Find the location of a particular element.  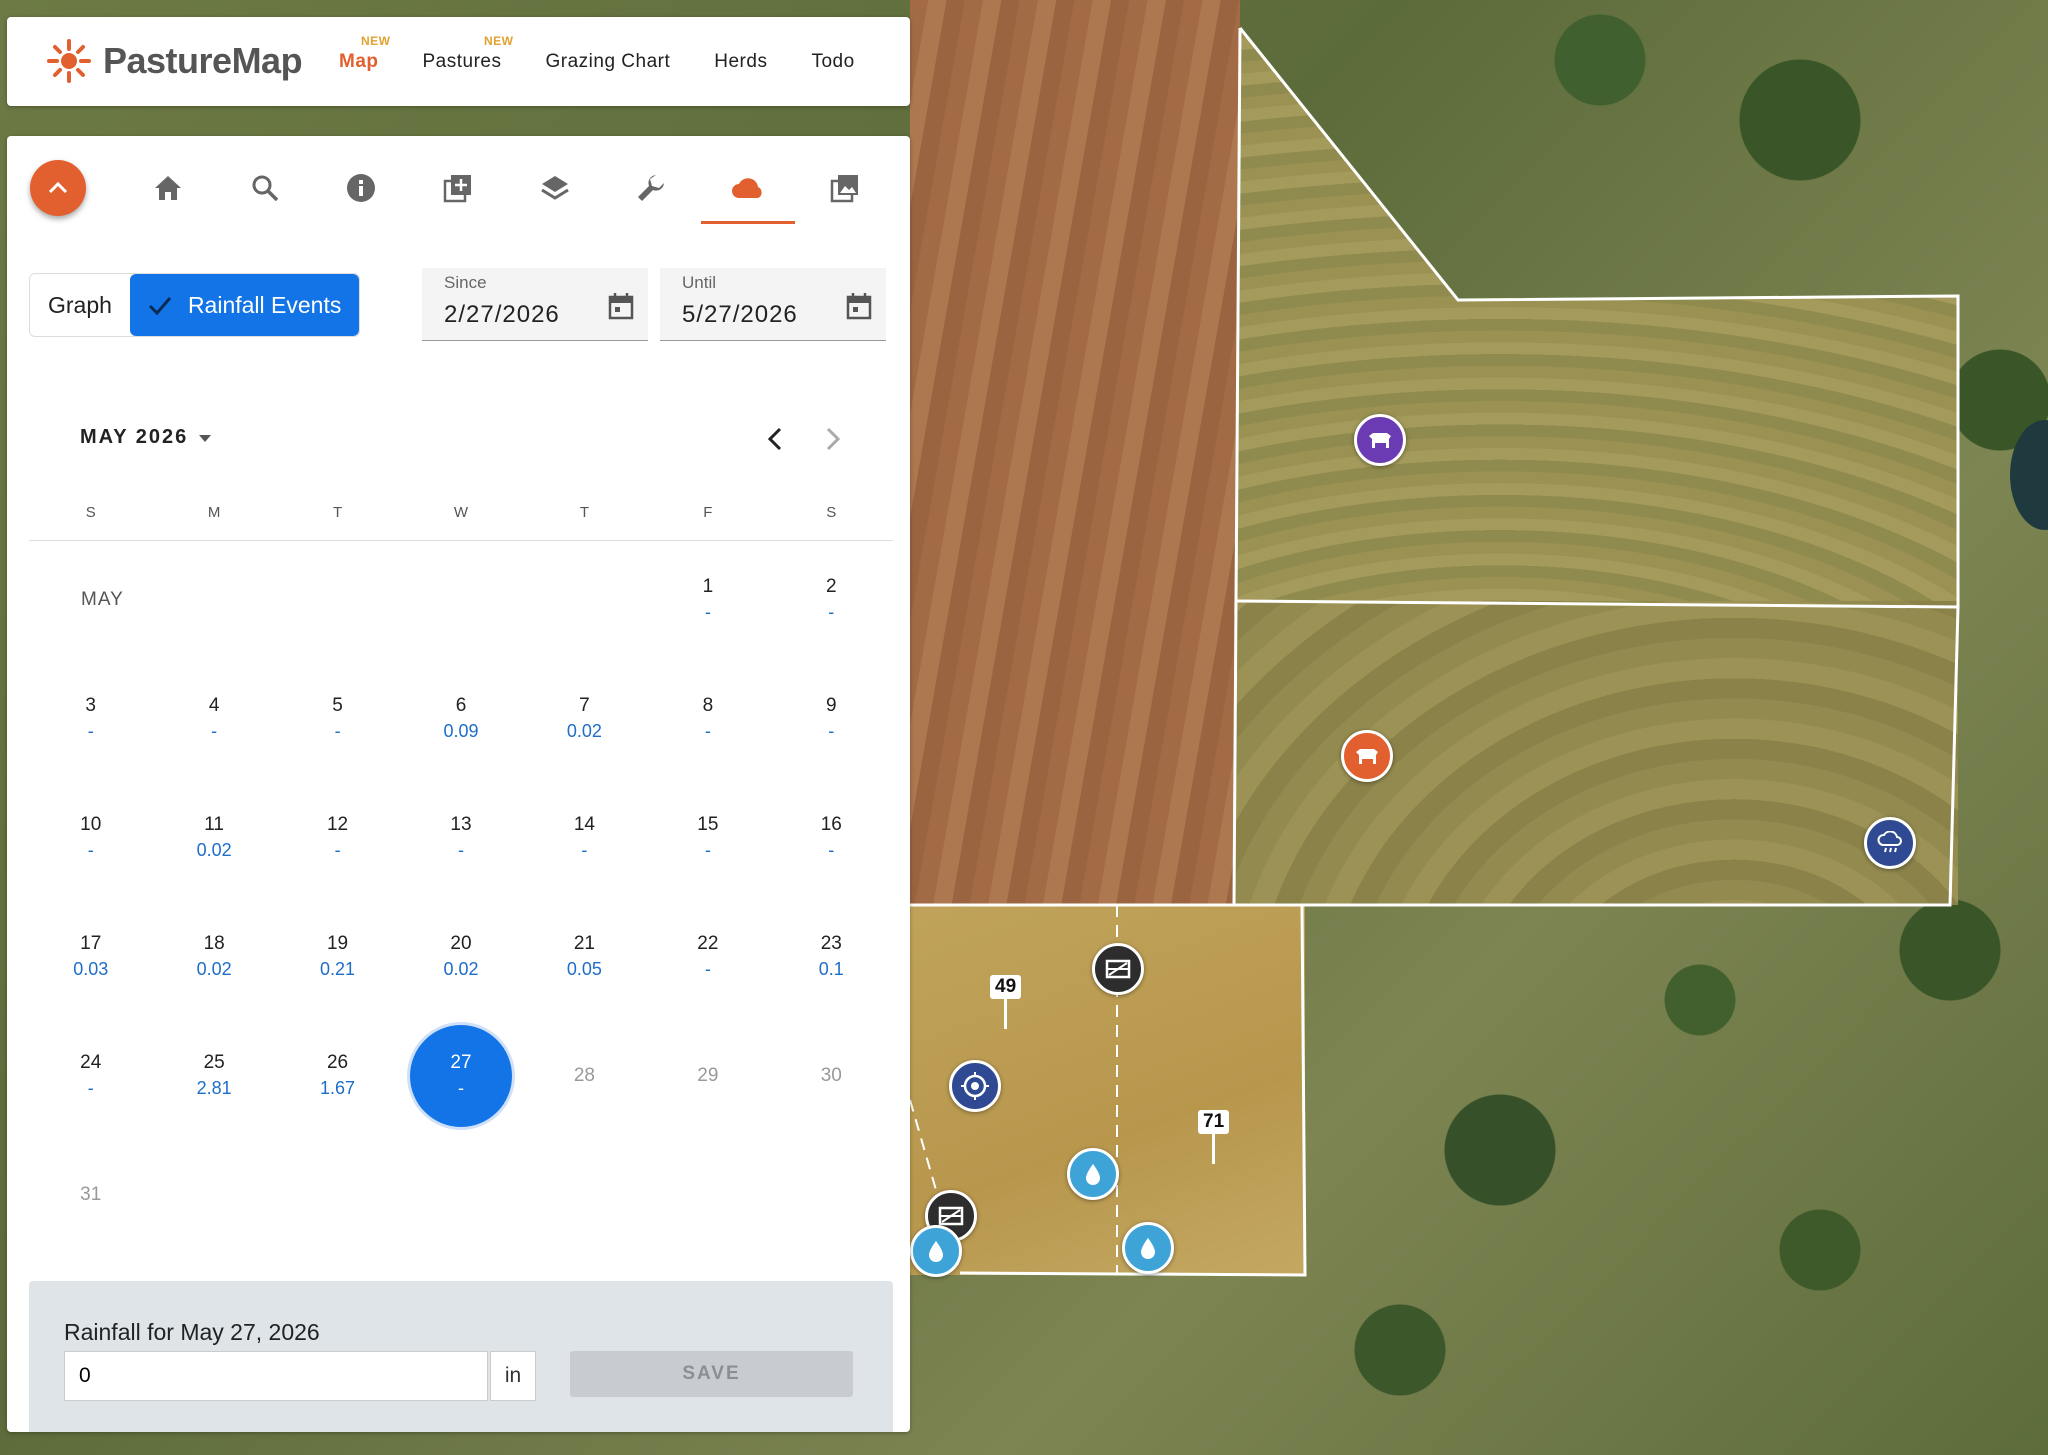

nav-pastures: NEW Pastures is located at coordinates (462, 53).